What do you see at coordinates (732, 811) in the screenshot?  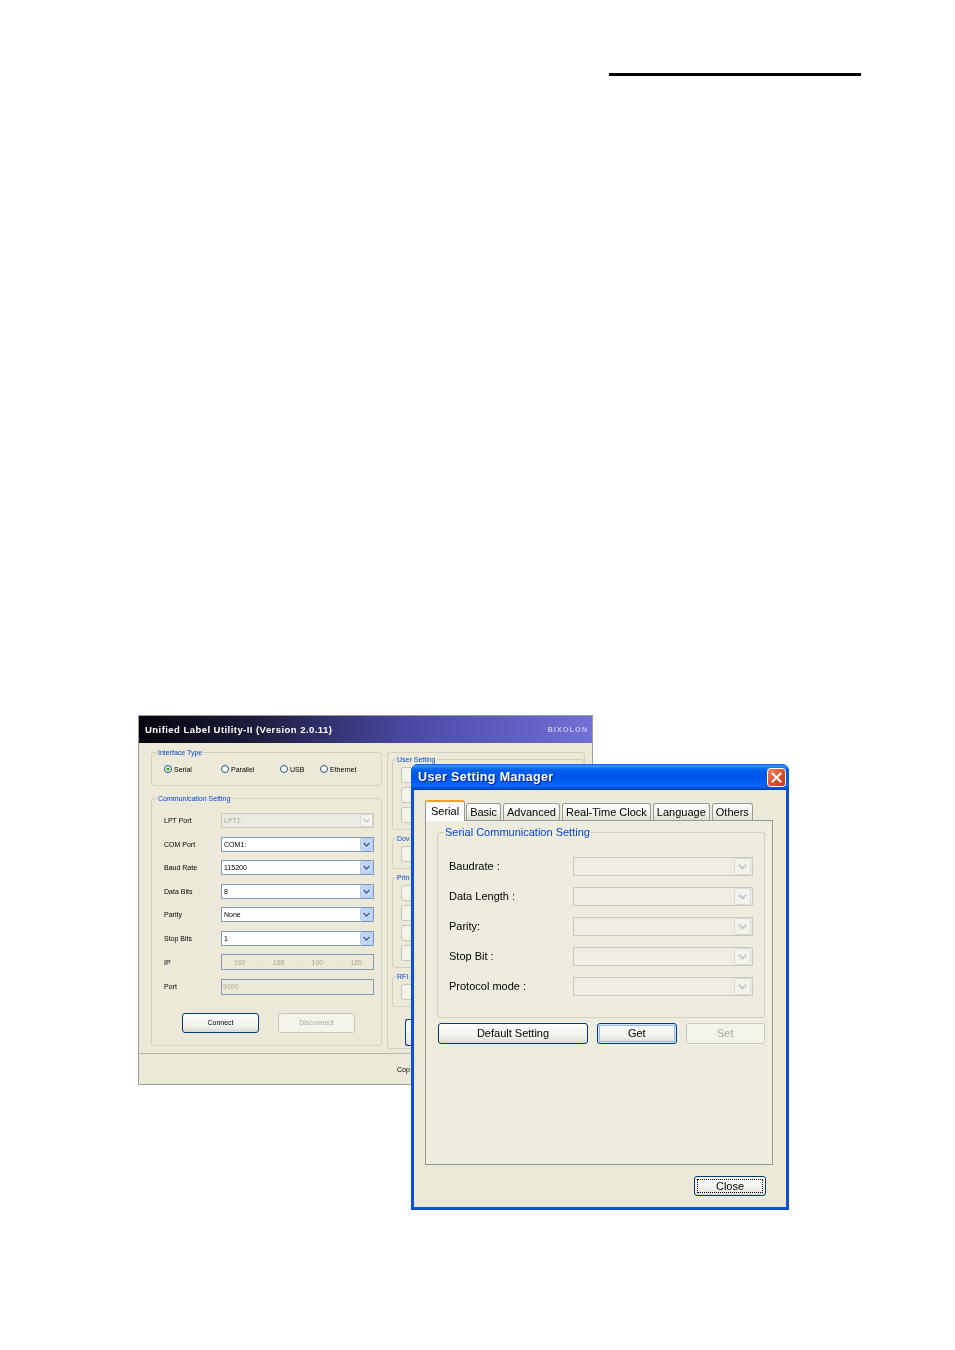 I see `tab: Others` at bounding box center [732, 811].